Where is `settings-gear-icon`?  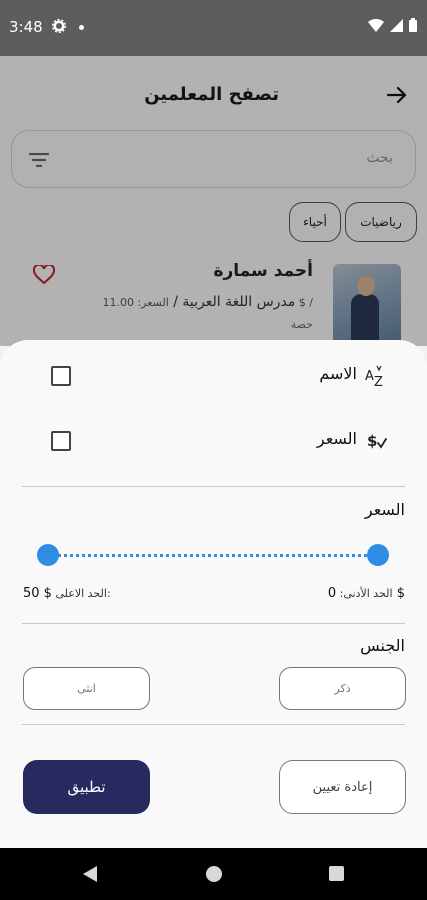 settings-gear-icon is located at coordinates (59, 27).